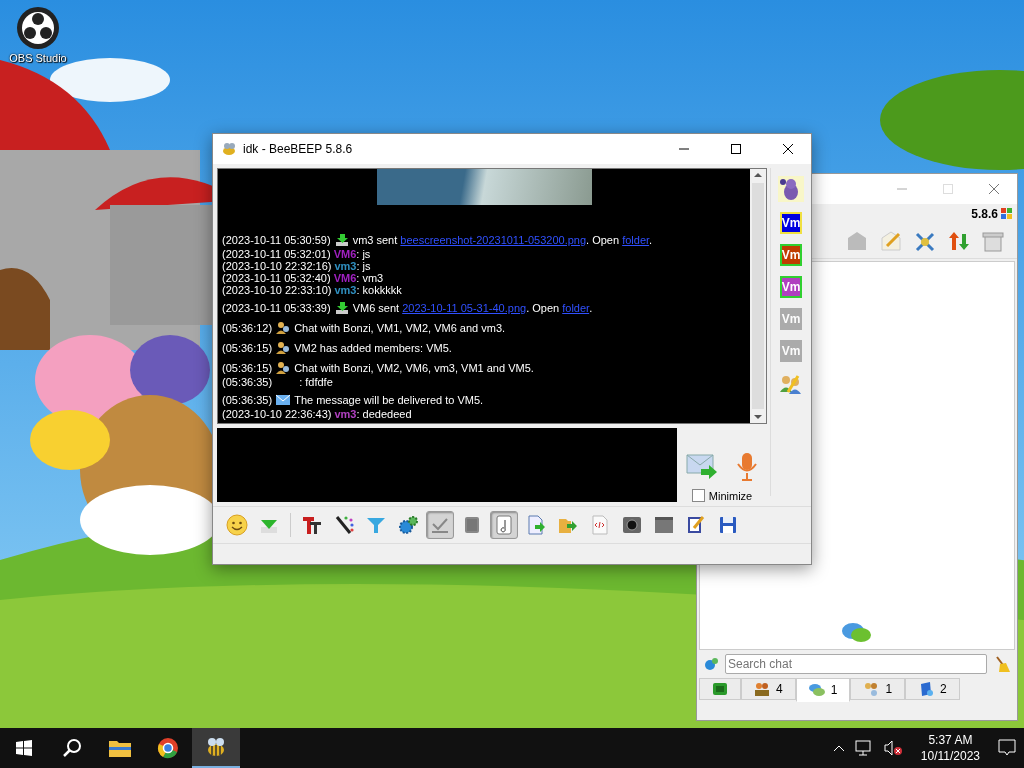 The image size is (1024, 768). Describe the element at coordinates (440, 525) in the screenshot. I see `spellcheck-button` at that location.